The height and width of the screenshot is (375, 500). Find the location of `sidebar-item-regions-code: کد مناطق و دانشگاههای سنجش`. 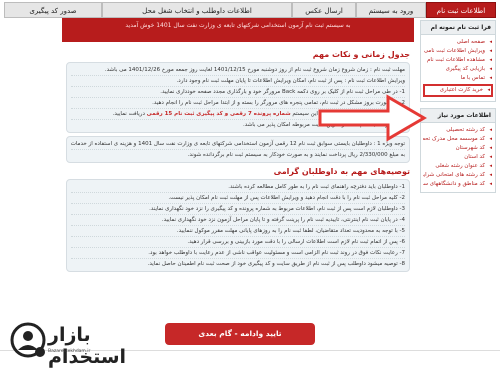

sidebar-item-regions-code: کد مناطق و دانشگاههای سنجش is located at coordinates (458, 184).